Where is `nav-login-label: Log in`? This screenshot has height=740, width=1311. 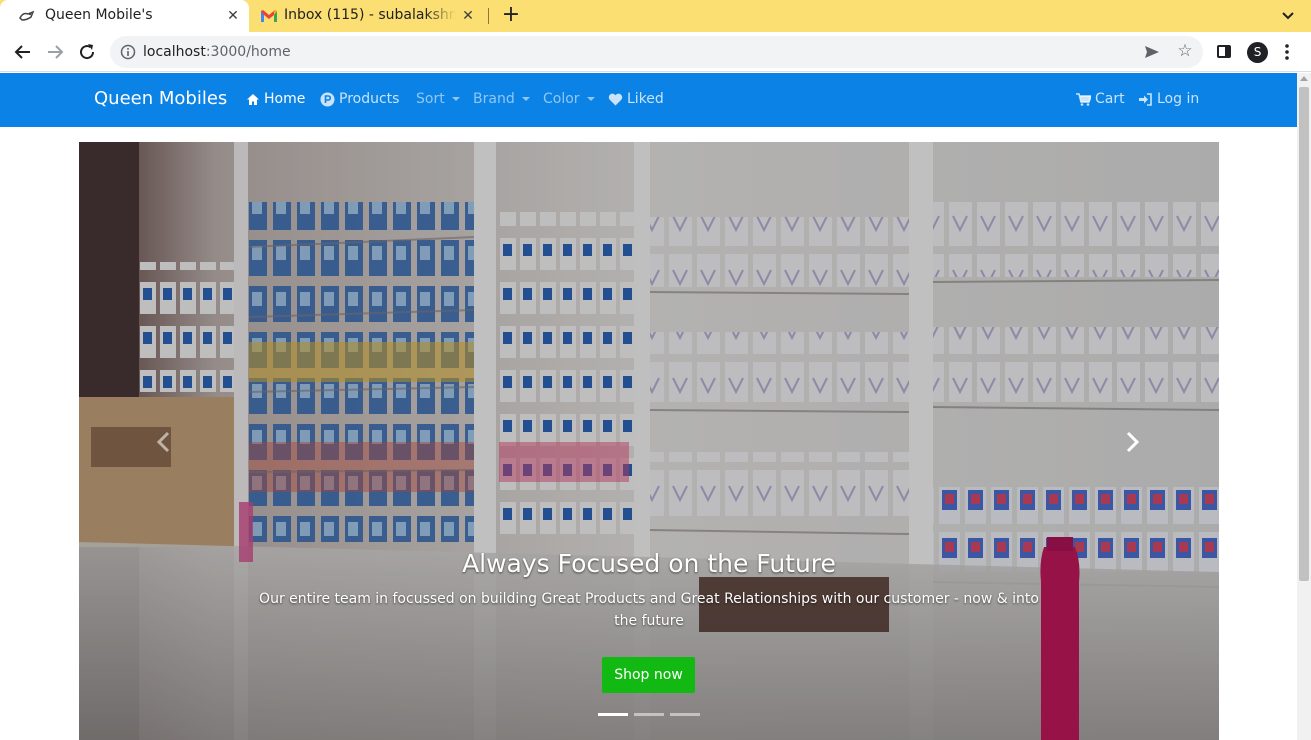 nav-login-label: Log in is located at coordinates (1178, 99).